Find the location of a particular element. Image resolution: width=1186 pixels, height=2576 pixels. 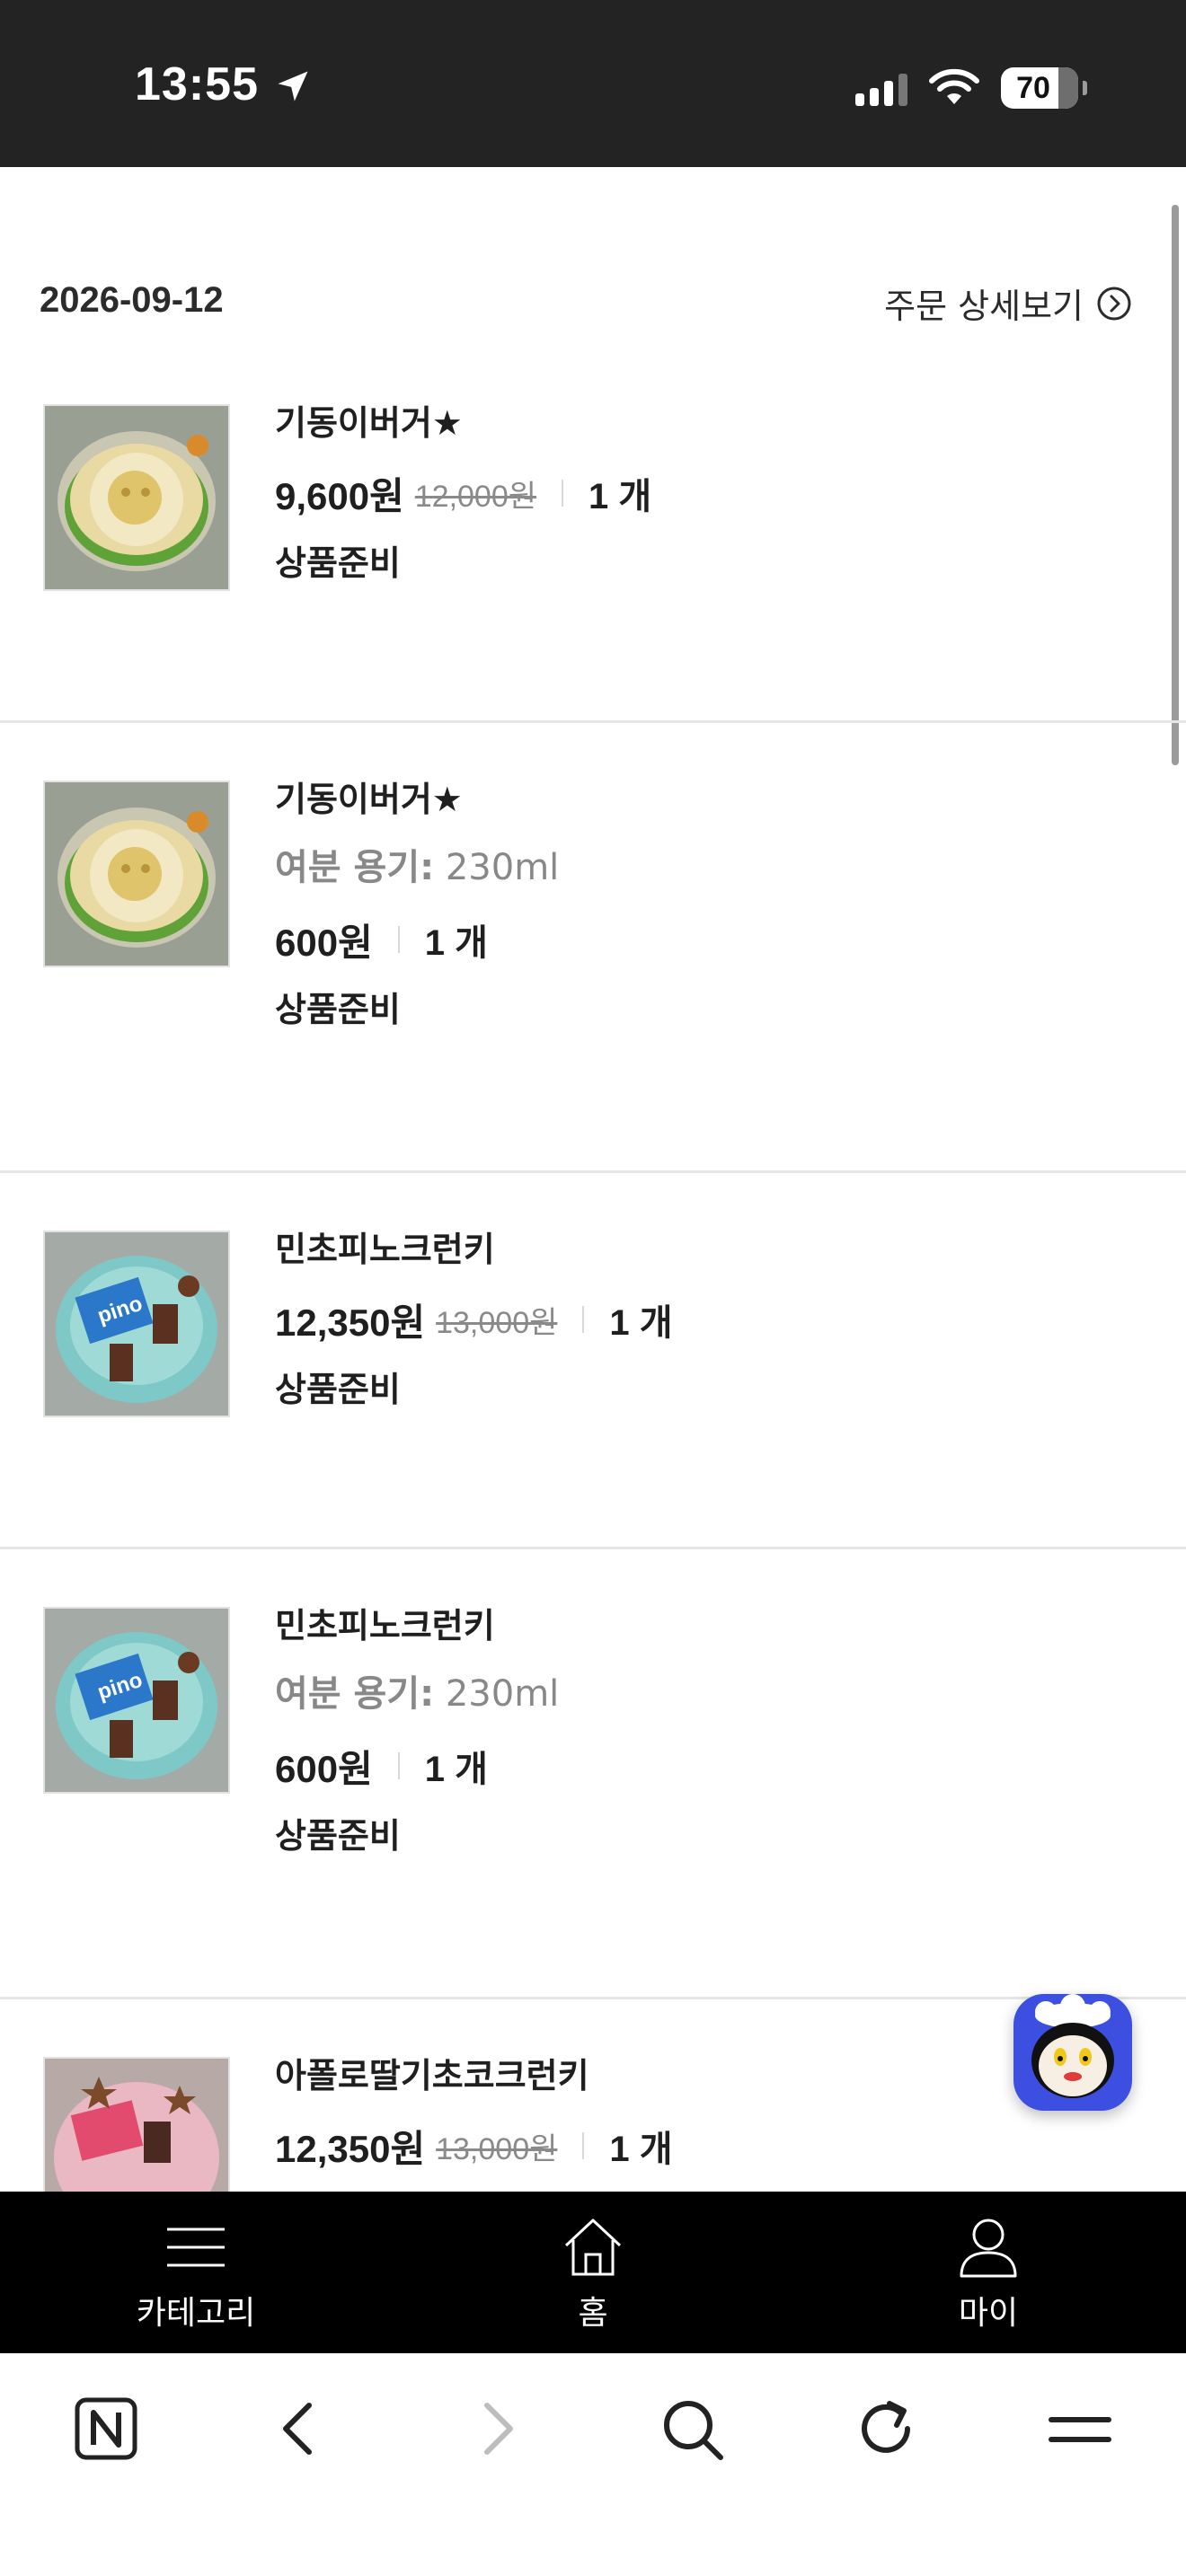

back-icon is located at coordinates (300, 2428).